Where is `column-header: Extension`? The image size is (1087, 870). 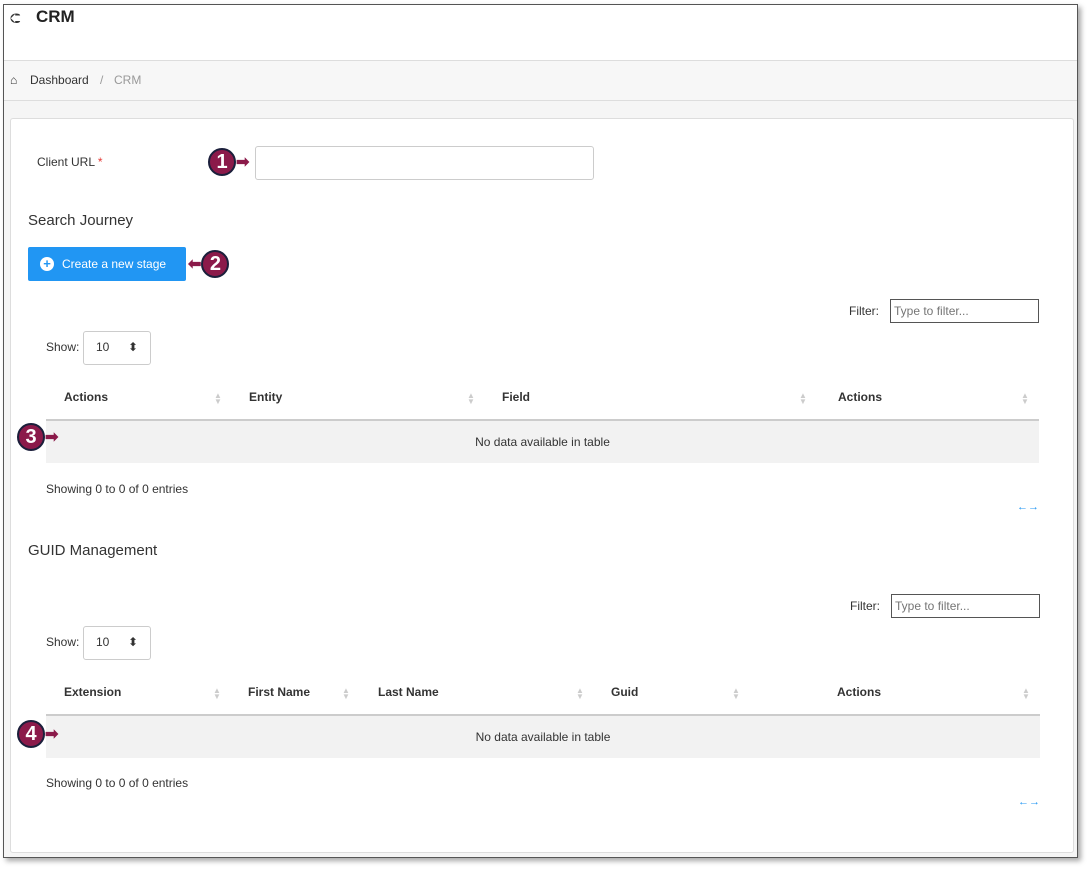 column-header: Extension is located at coordinates (92, 692).